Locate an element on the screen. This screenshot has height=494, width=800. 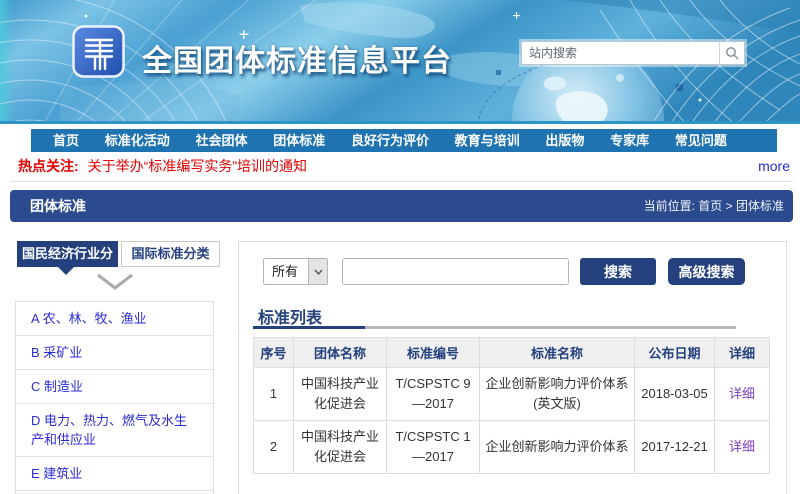
nav-item-faq: 常见问题 is located at coordinates (701, 140).